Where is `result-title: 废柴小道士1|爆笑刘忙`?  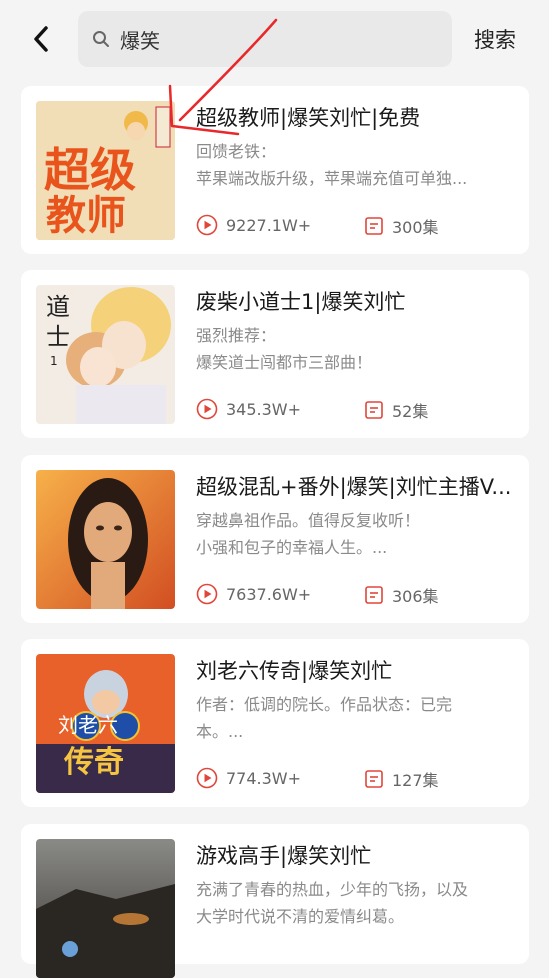 result-title: 废柴小道士1|爆笑刘忙 is located at coordinates (301, 302).